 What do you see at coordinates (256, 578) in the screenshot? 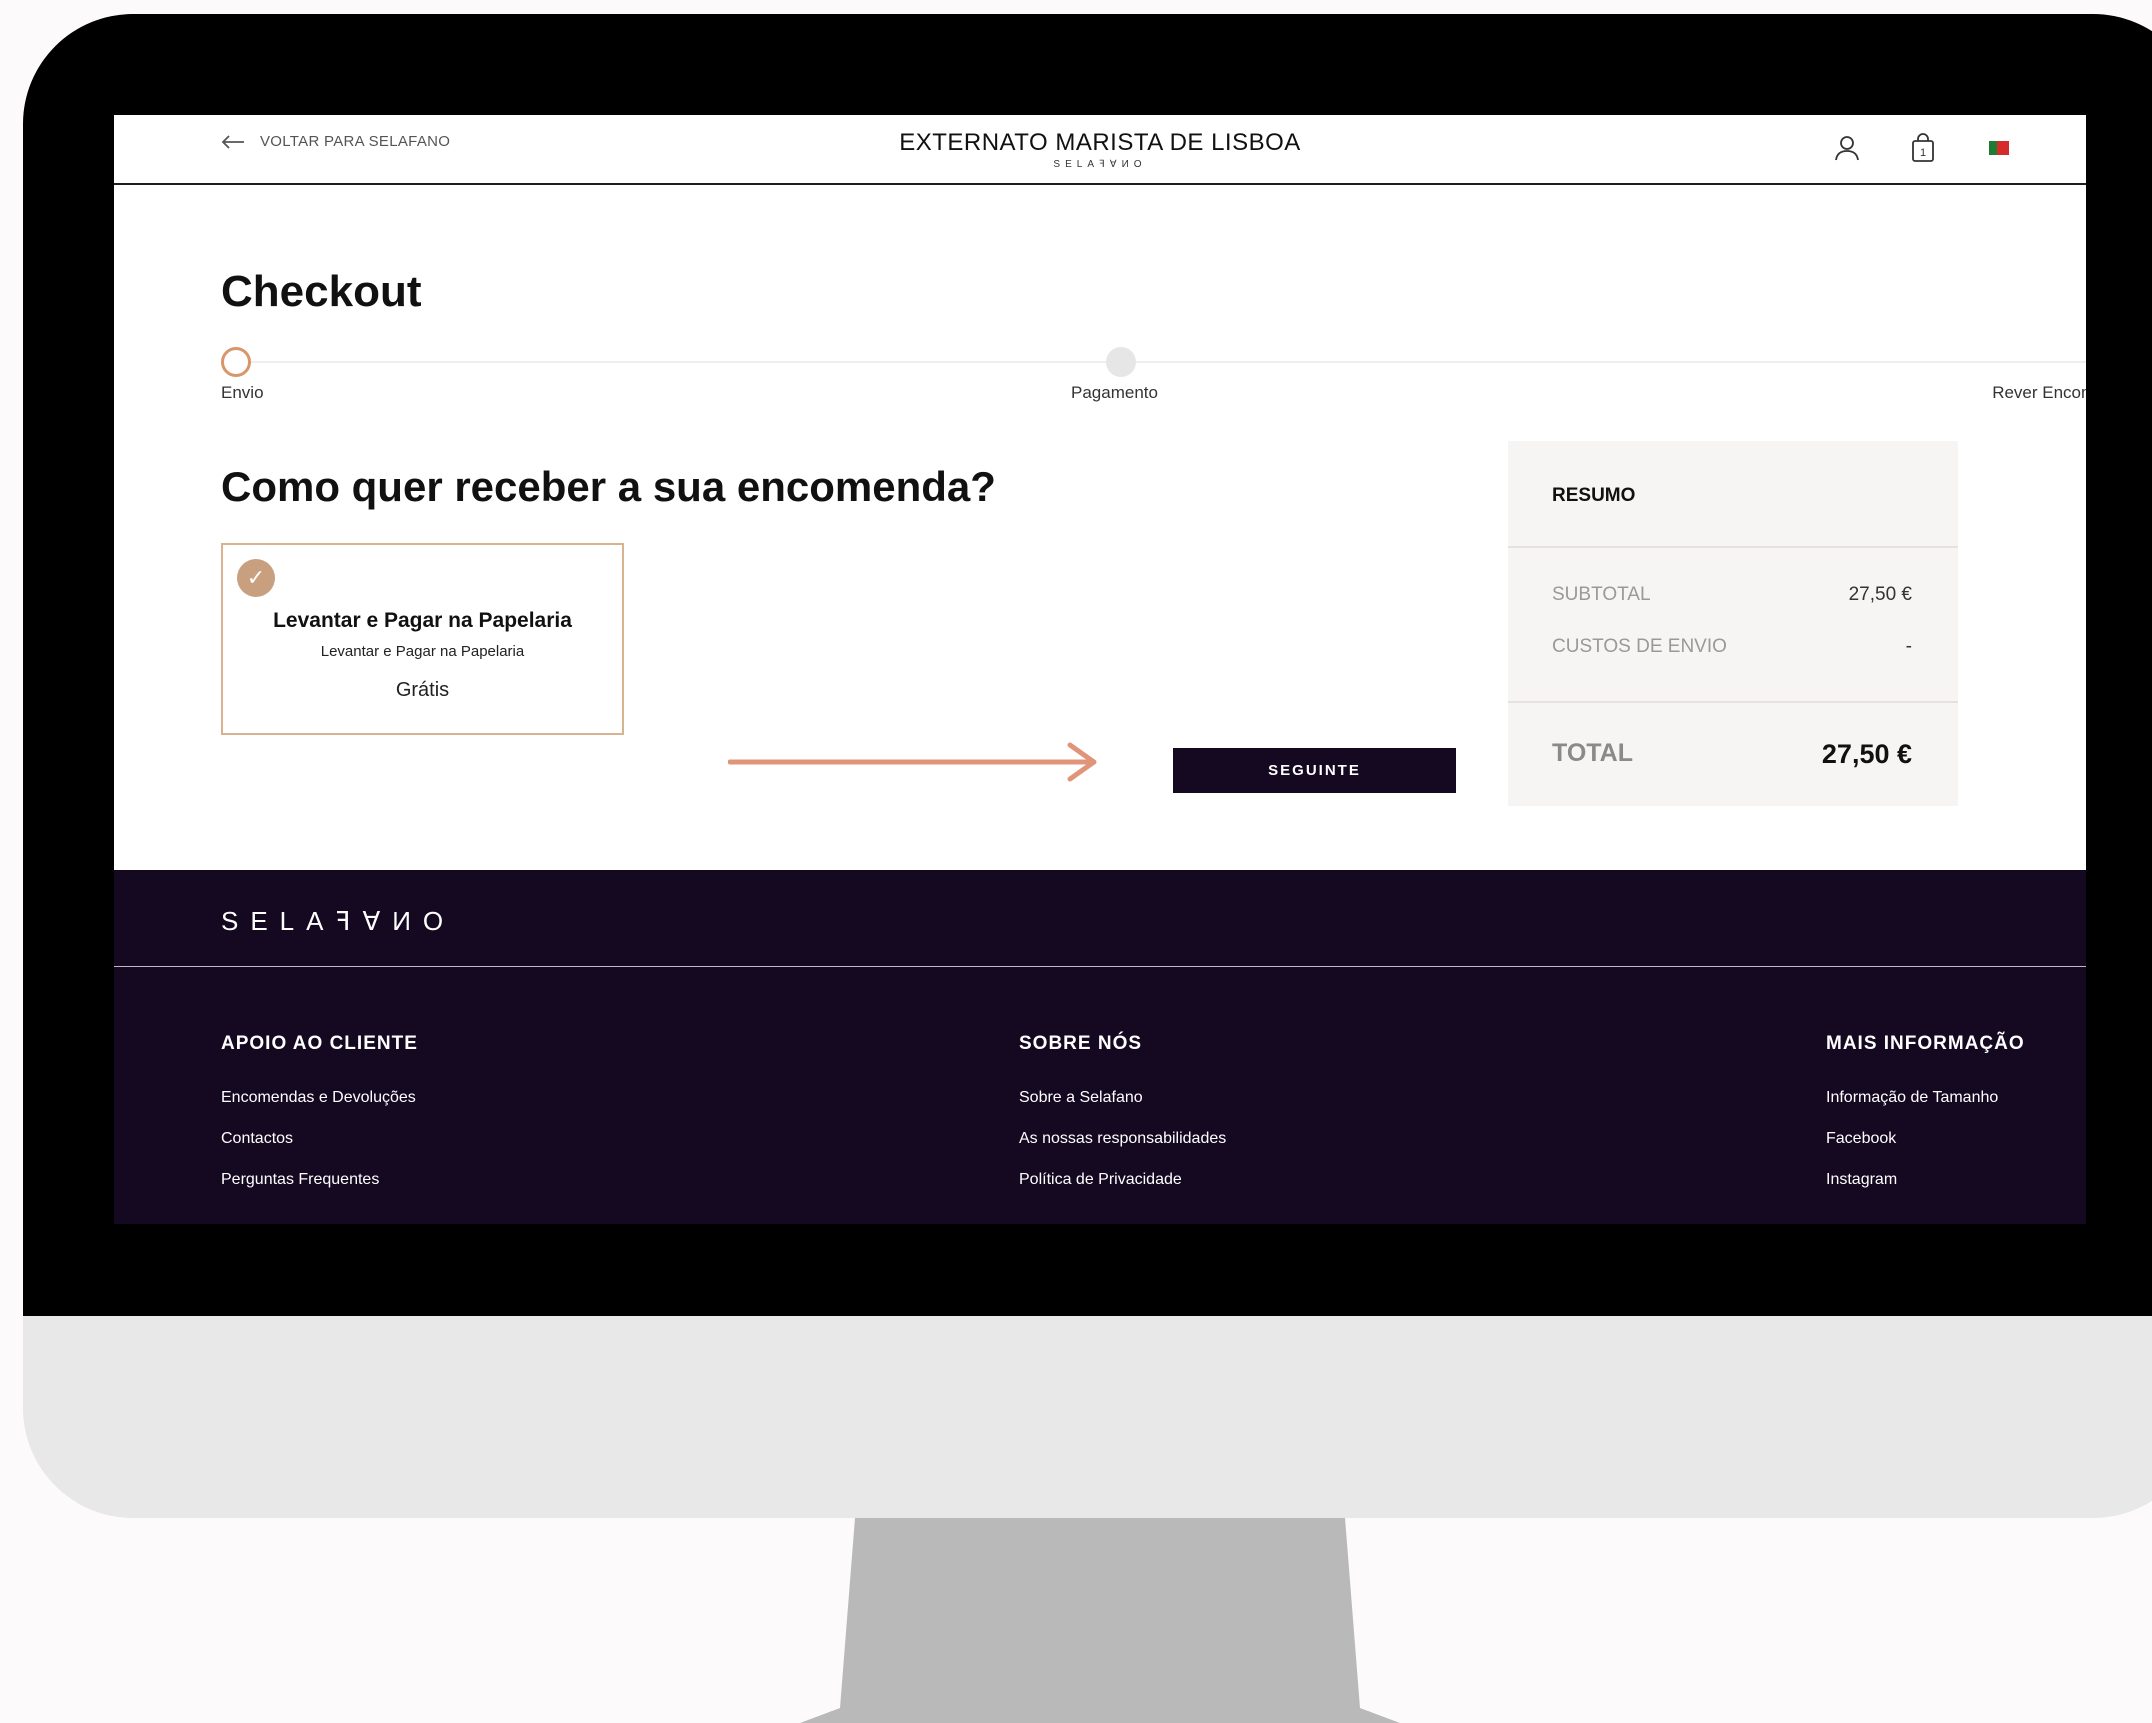
I see `checkmark-icon: ✓` at bounding box center [256, 578].